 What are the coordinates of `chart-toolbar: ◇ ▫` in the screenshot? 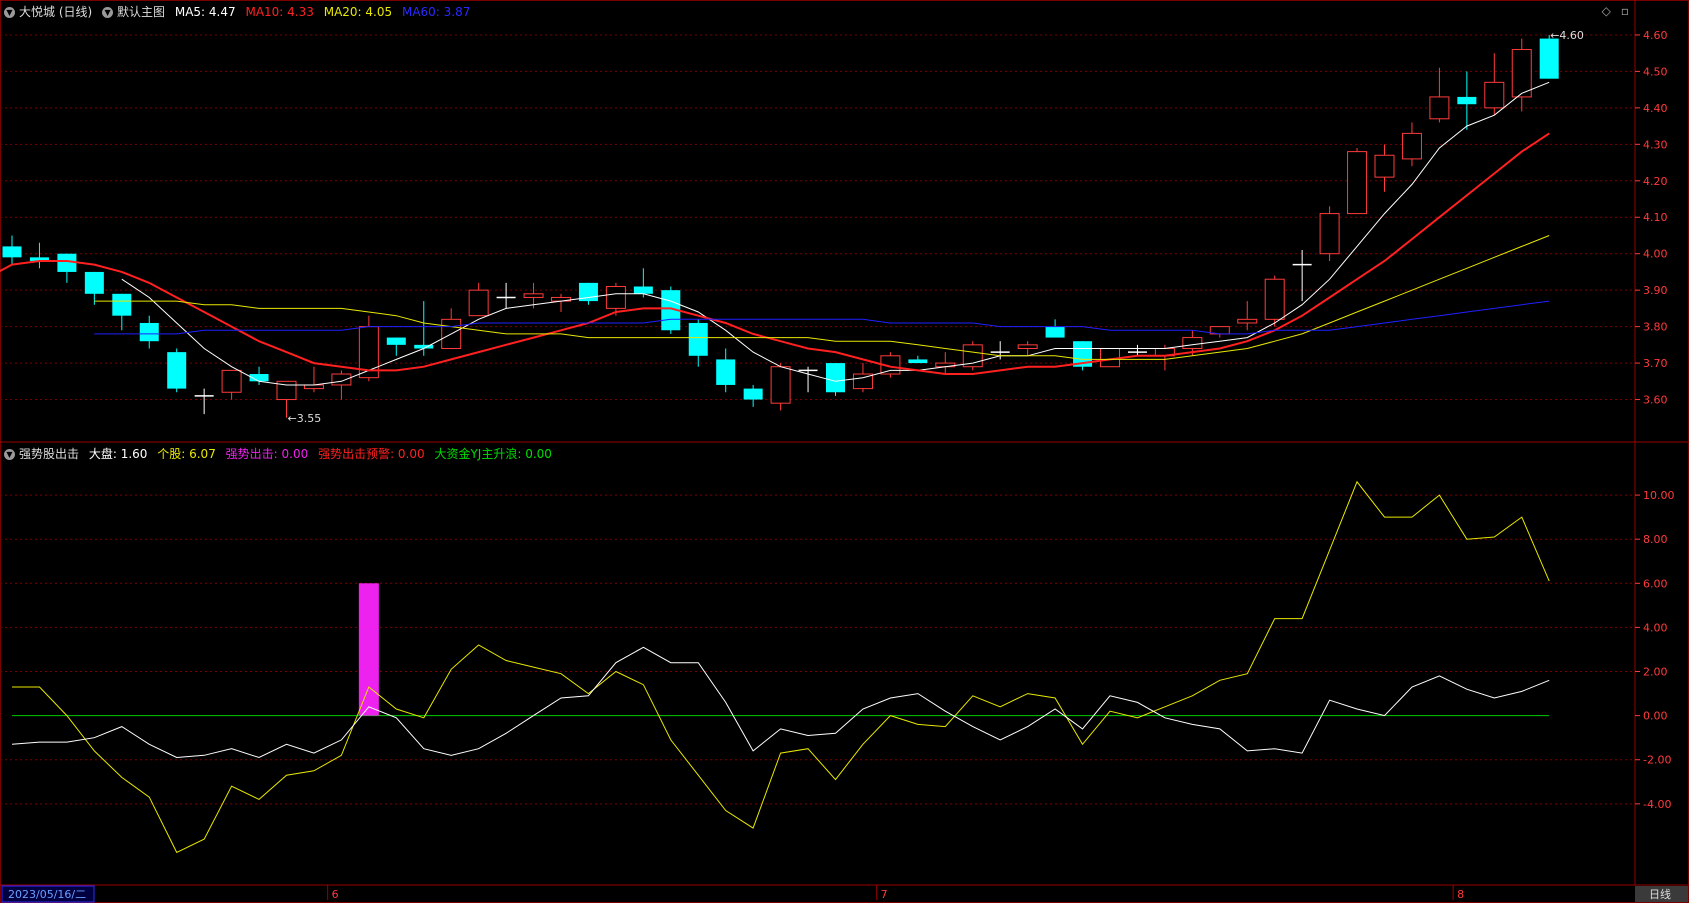 It's located at (1610, 11).